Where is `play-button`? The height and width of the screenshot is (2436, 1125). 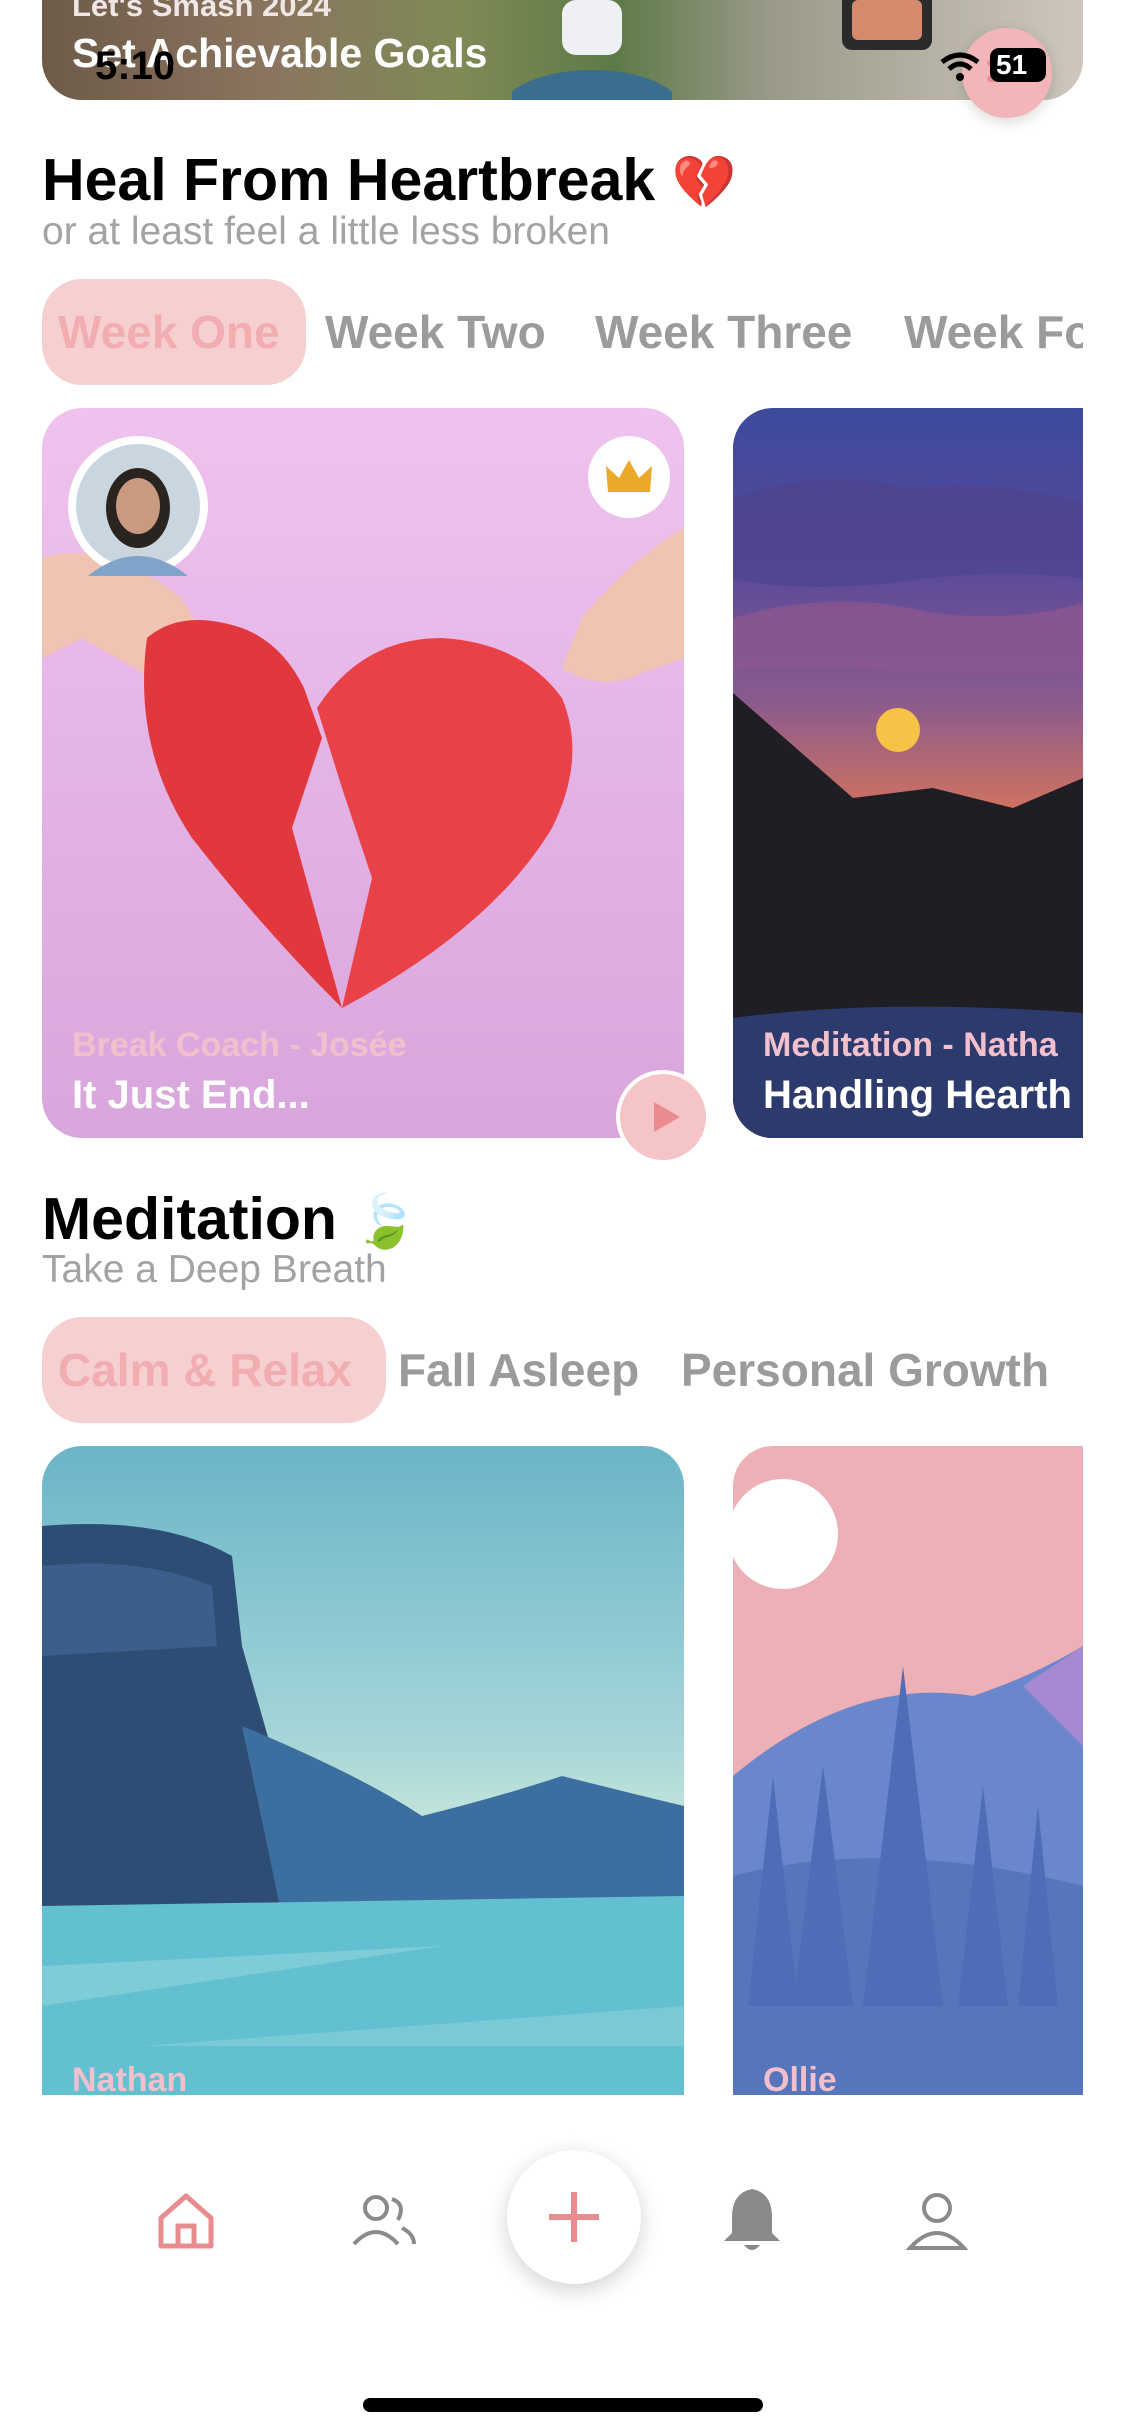
play-button is located at coordinates (663, 1117).